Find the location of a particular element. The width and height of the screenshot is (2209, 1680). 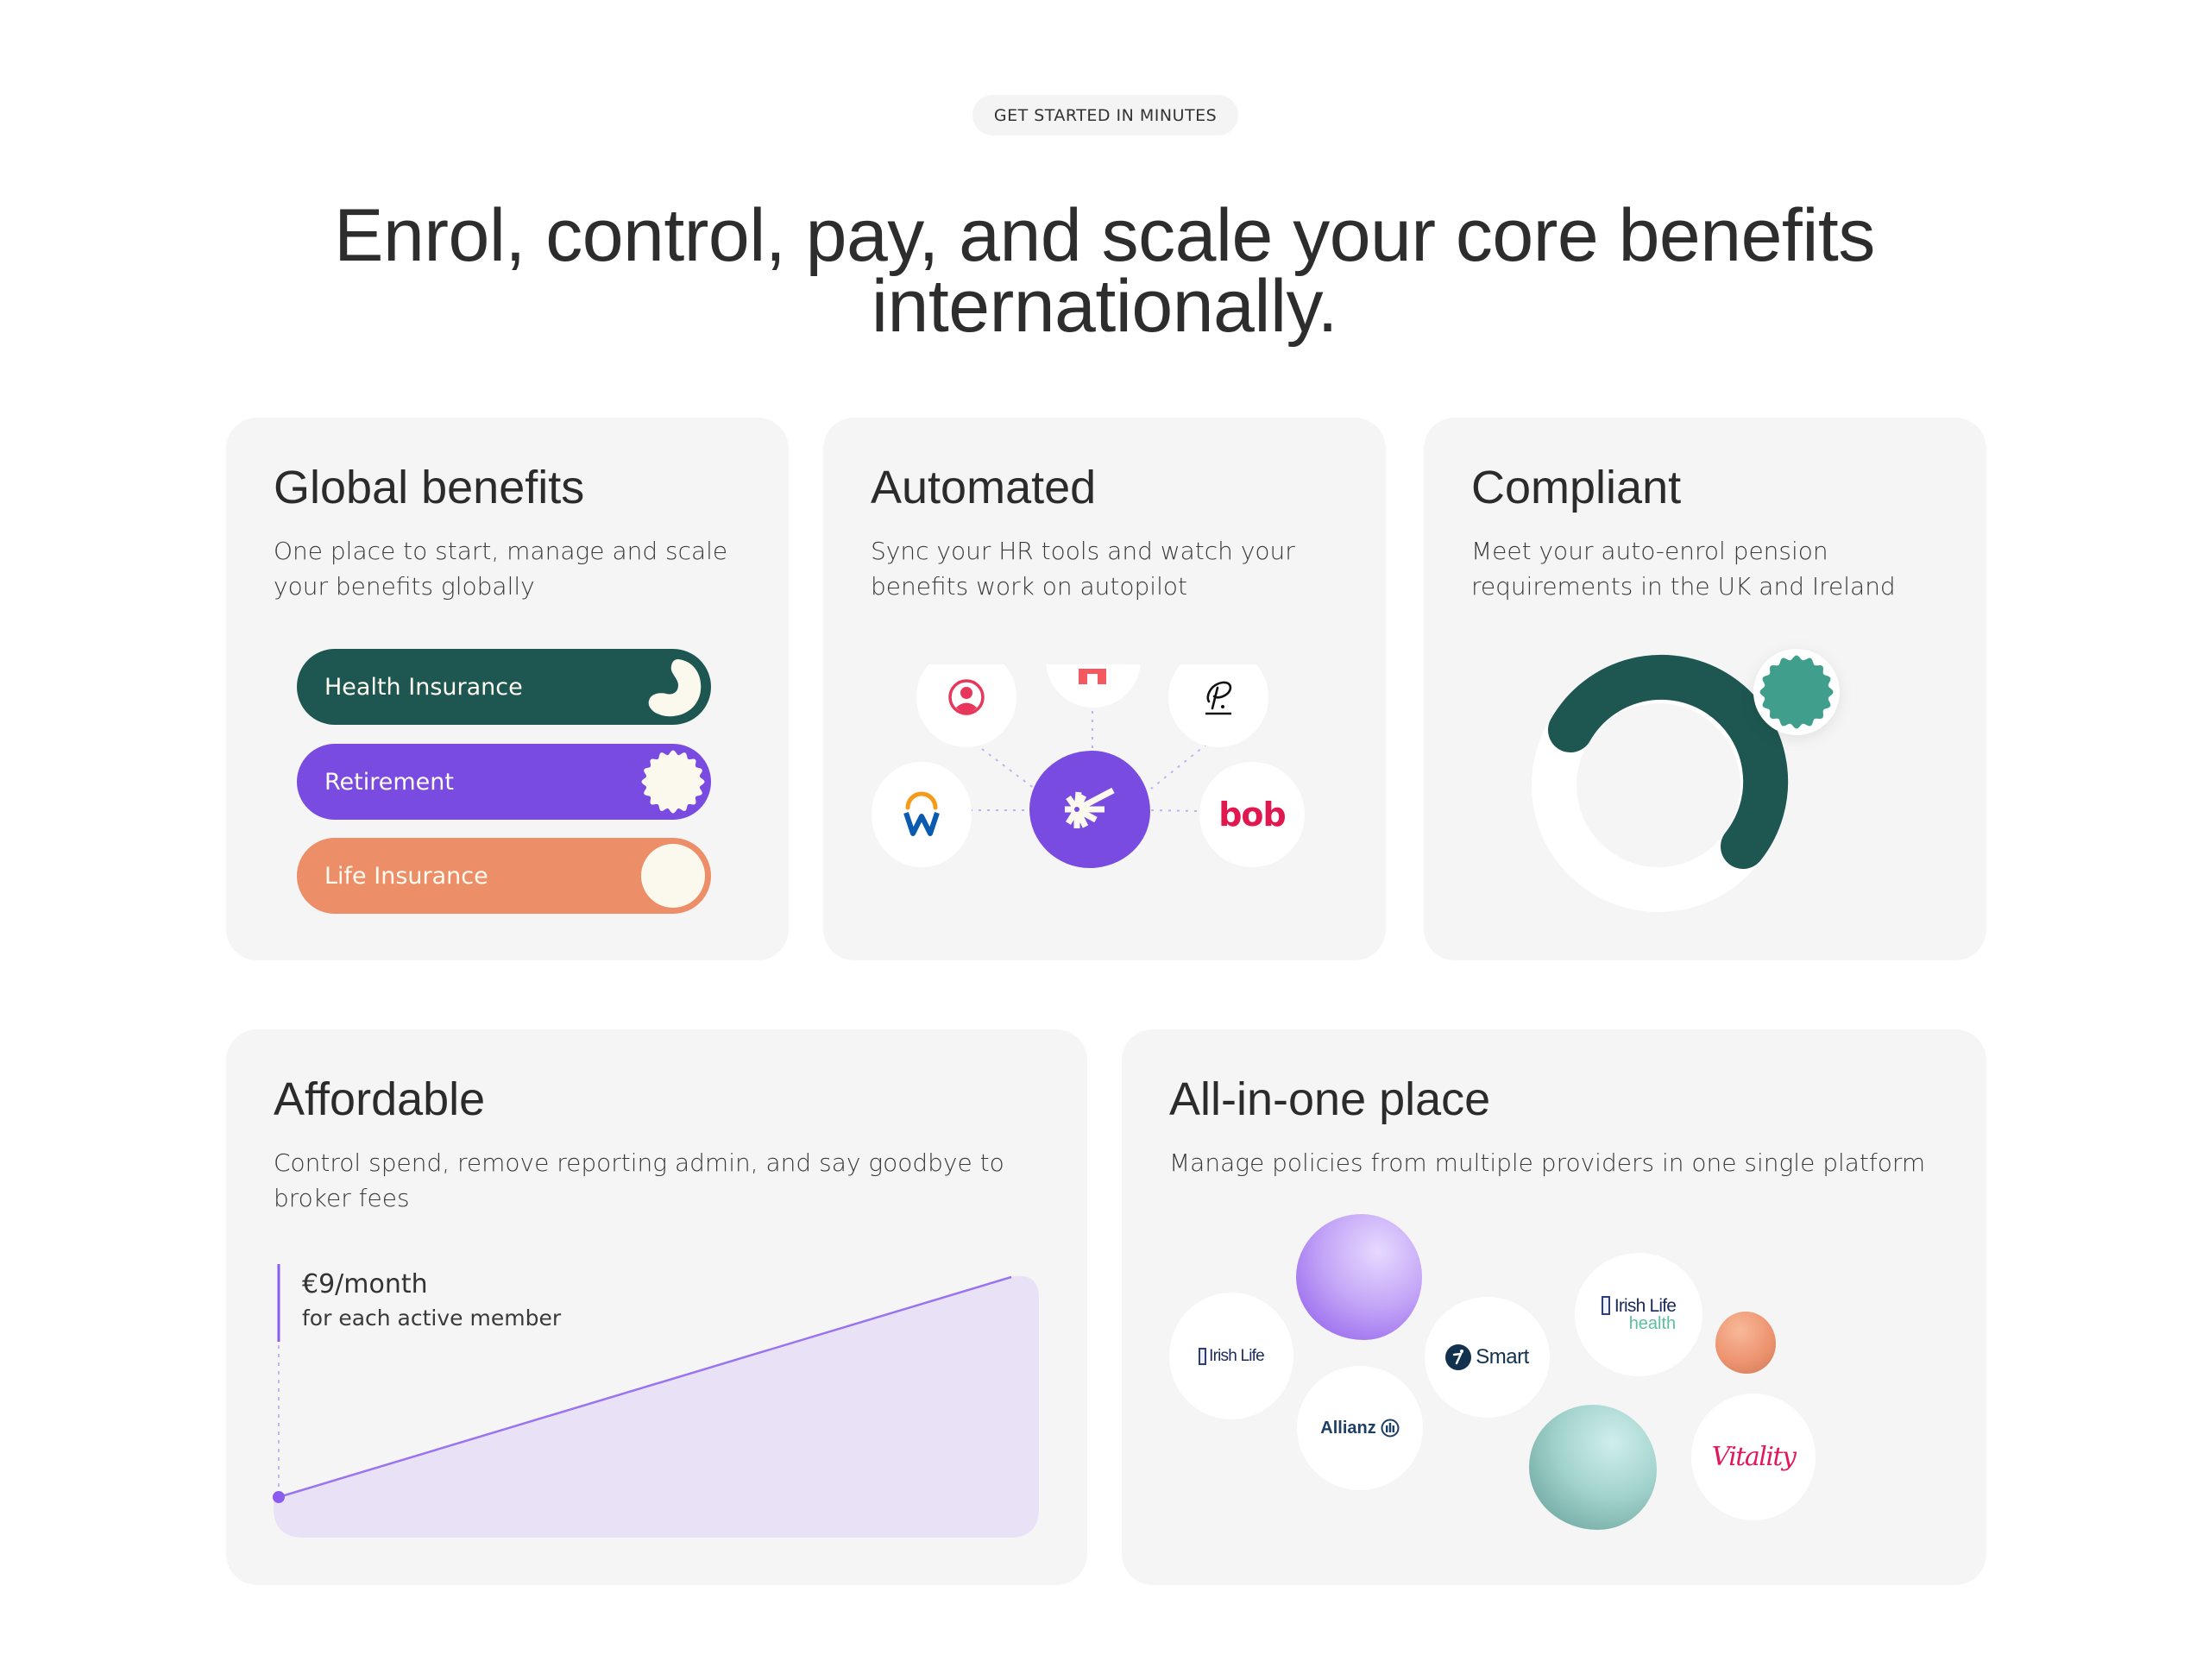

person-circle-icon is located at coordinates (966, 697).